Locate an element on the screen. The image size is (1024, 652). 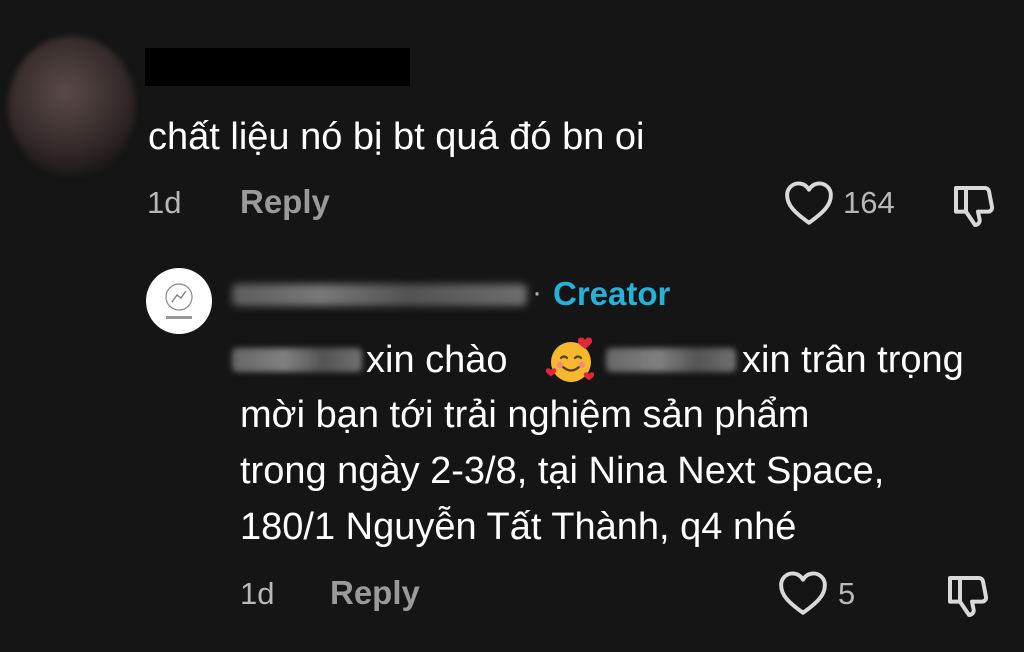
reply-text-line-2: mời bạn tới trải nghiệm sản phẩm is located at coordinates (525, 415).